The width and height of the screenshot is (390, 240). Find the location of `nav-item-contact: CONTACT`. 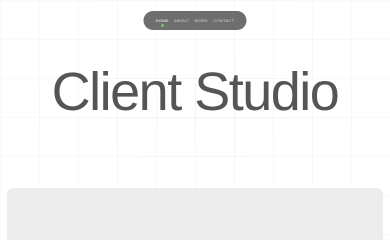

nav-item-contact: CONTACT is located at coordinates (223, 20).